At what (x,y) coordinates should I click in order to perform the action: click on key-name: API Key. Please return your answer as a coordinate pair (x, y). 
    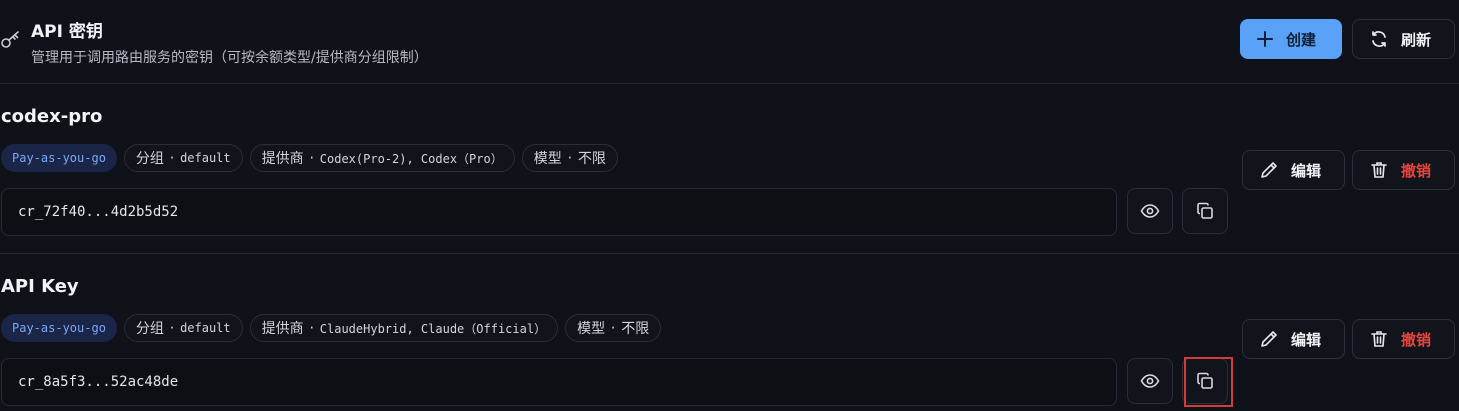
    Looking at the image, I should click on (40, 286).